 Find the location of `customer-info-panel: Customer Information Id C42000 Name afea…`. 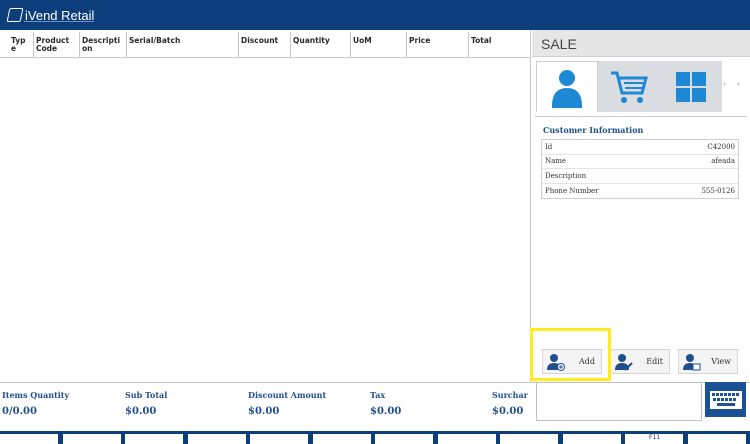

customer-info-panel: Customer Information Id C42000 Name afea… is located at coordinates (641, 229).